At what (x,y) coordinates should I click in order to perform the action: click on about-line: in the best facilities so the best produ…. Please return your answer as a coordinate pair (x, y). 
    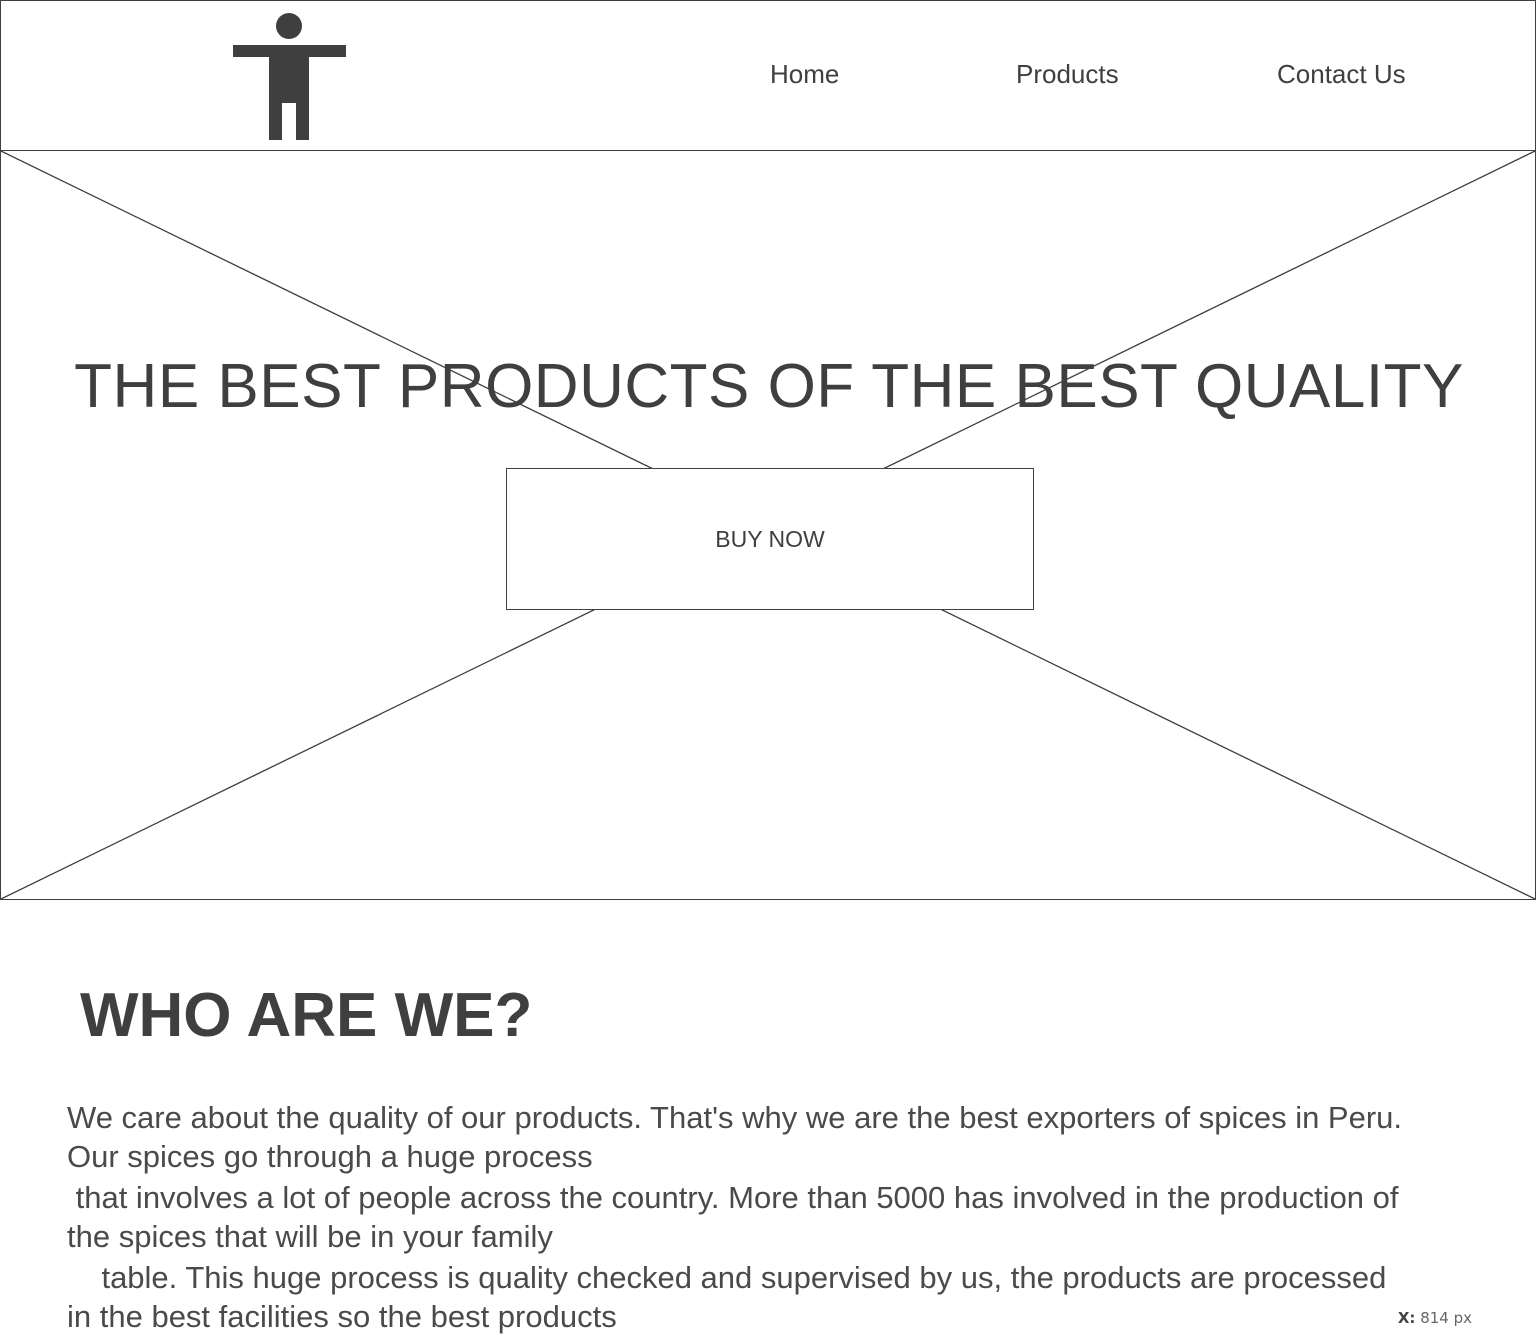
    Looking at the image, I should click on (342, 1316).